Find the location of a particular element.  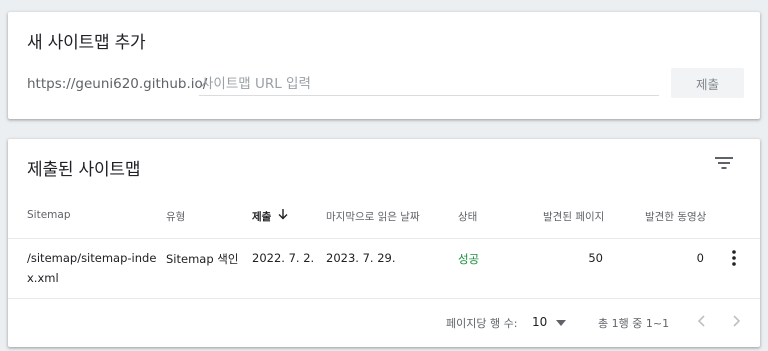

column-header-type: 유형 is located at coordinates (175, 216).